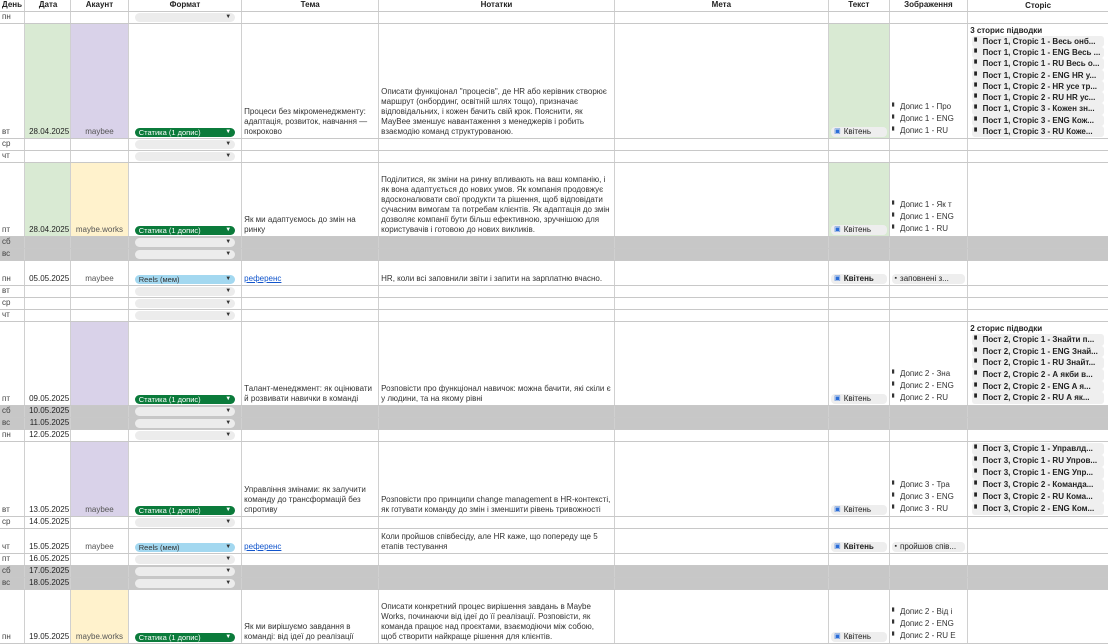  I want to click on image-cell, so click(929, 583).